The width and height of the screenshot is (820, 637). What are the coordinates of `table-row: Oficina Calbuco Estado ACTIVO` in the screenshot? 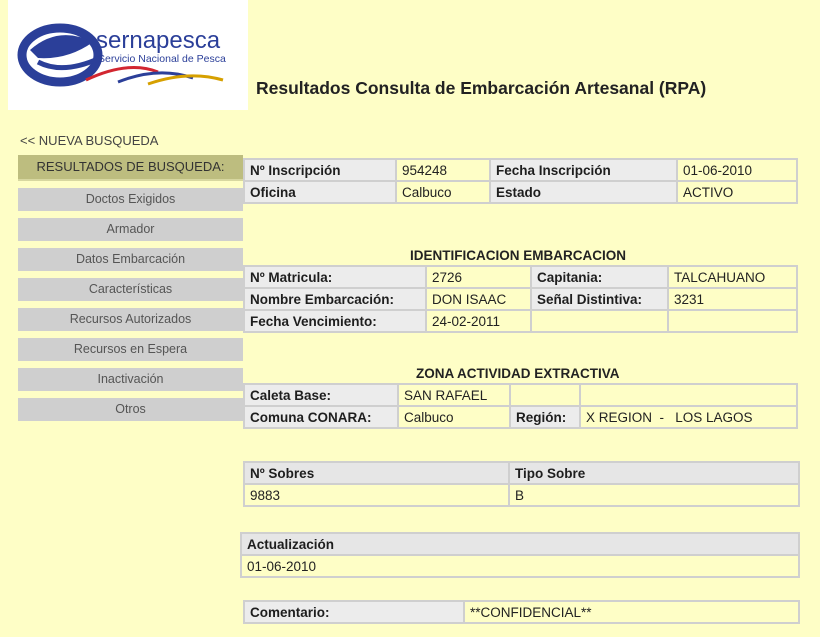 It's located at (520, 192).